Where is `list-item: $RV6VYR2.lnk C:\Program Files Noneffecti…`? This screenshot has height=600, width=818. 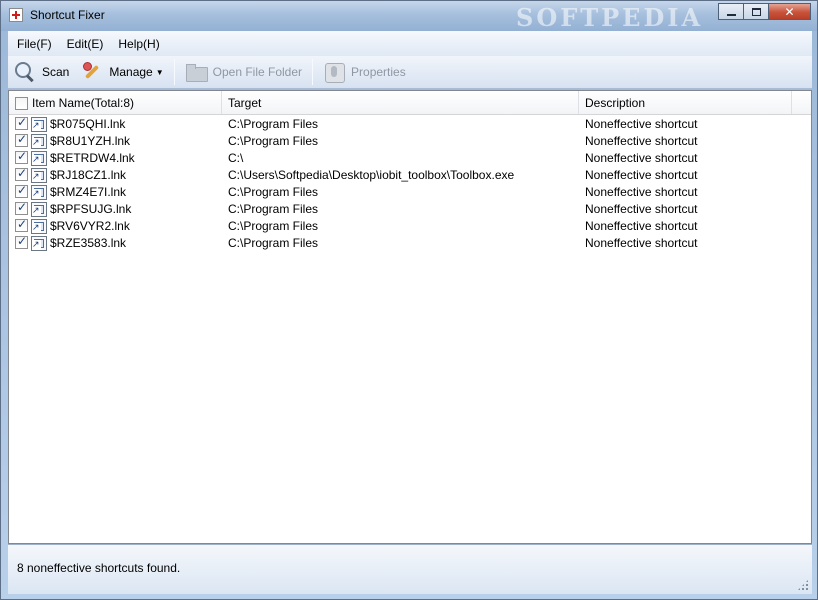
list-item: $RV6VYR2.lnk C:\Program Files Noneffecti… is located at coordinates (410, 226).